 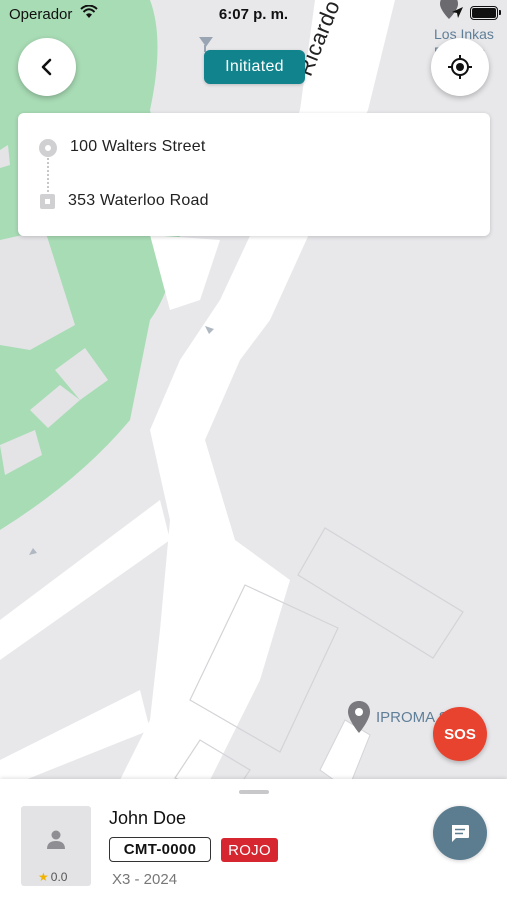 I want to click on chat-button, so click(x=460, y=833).